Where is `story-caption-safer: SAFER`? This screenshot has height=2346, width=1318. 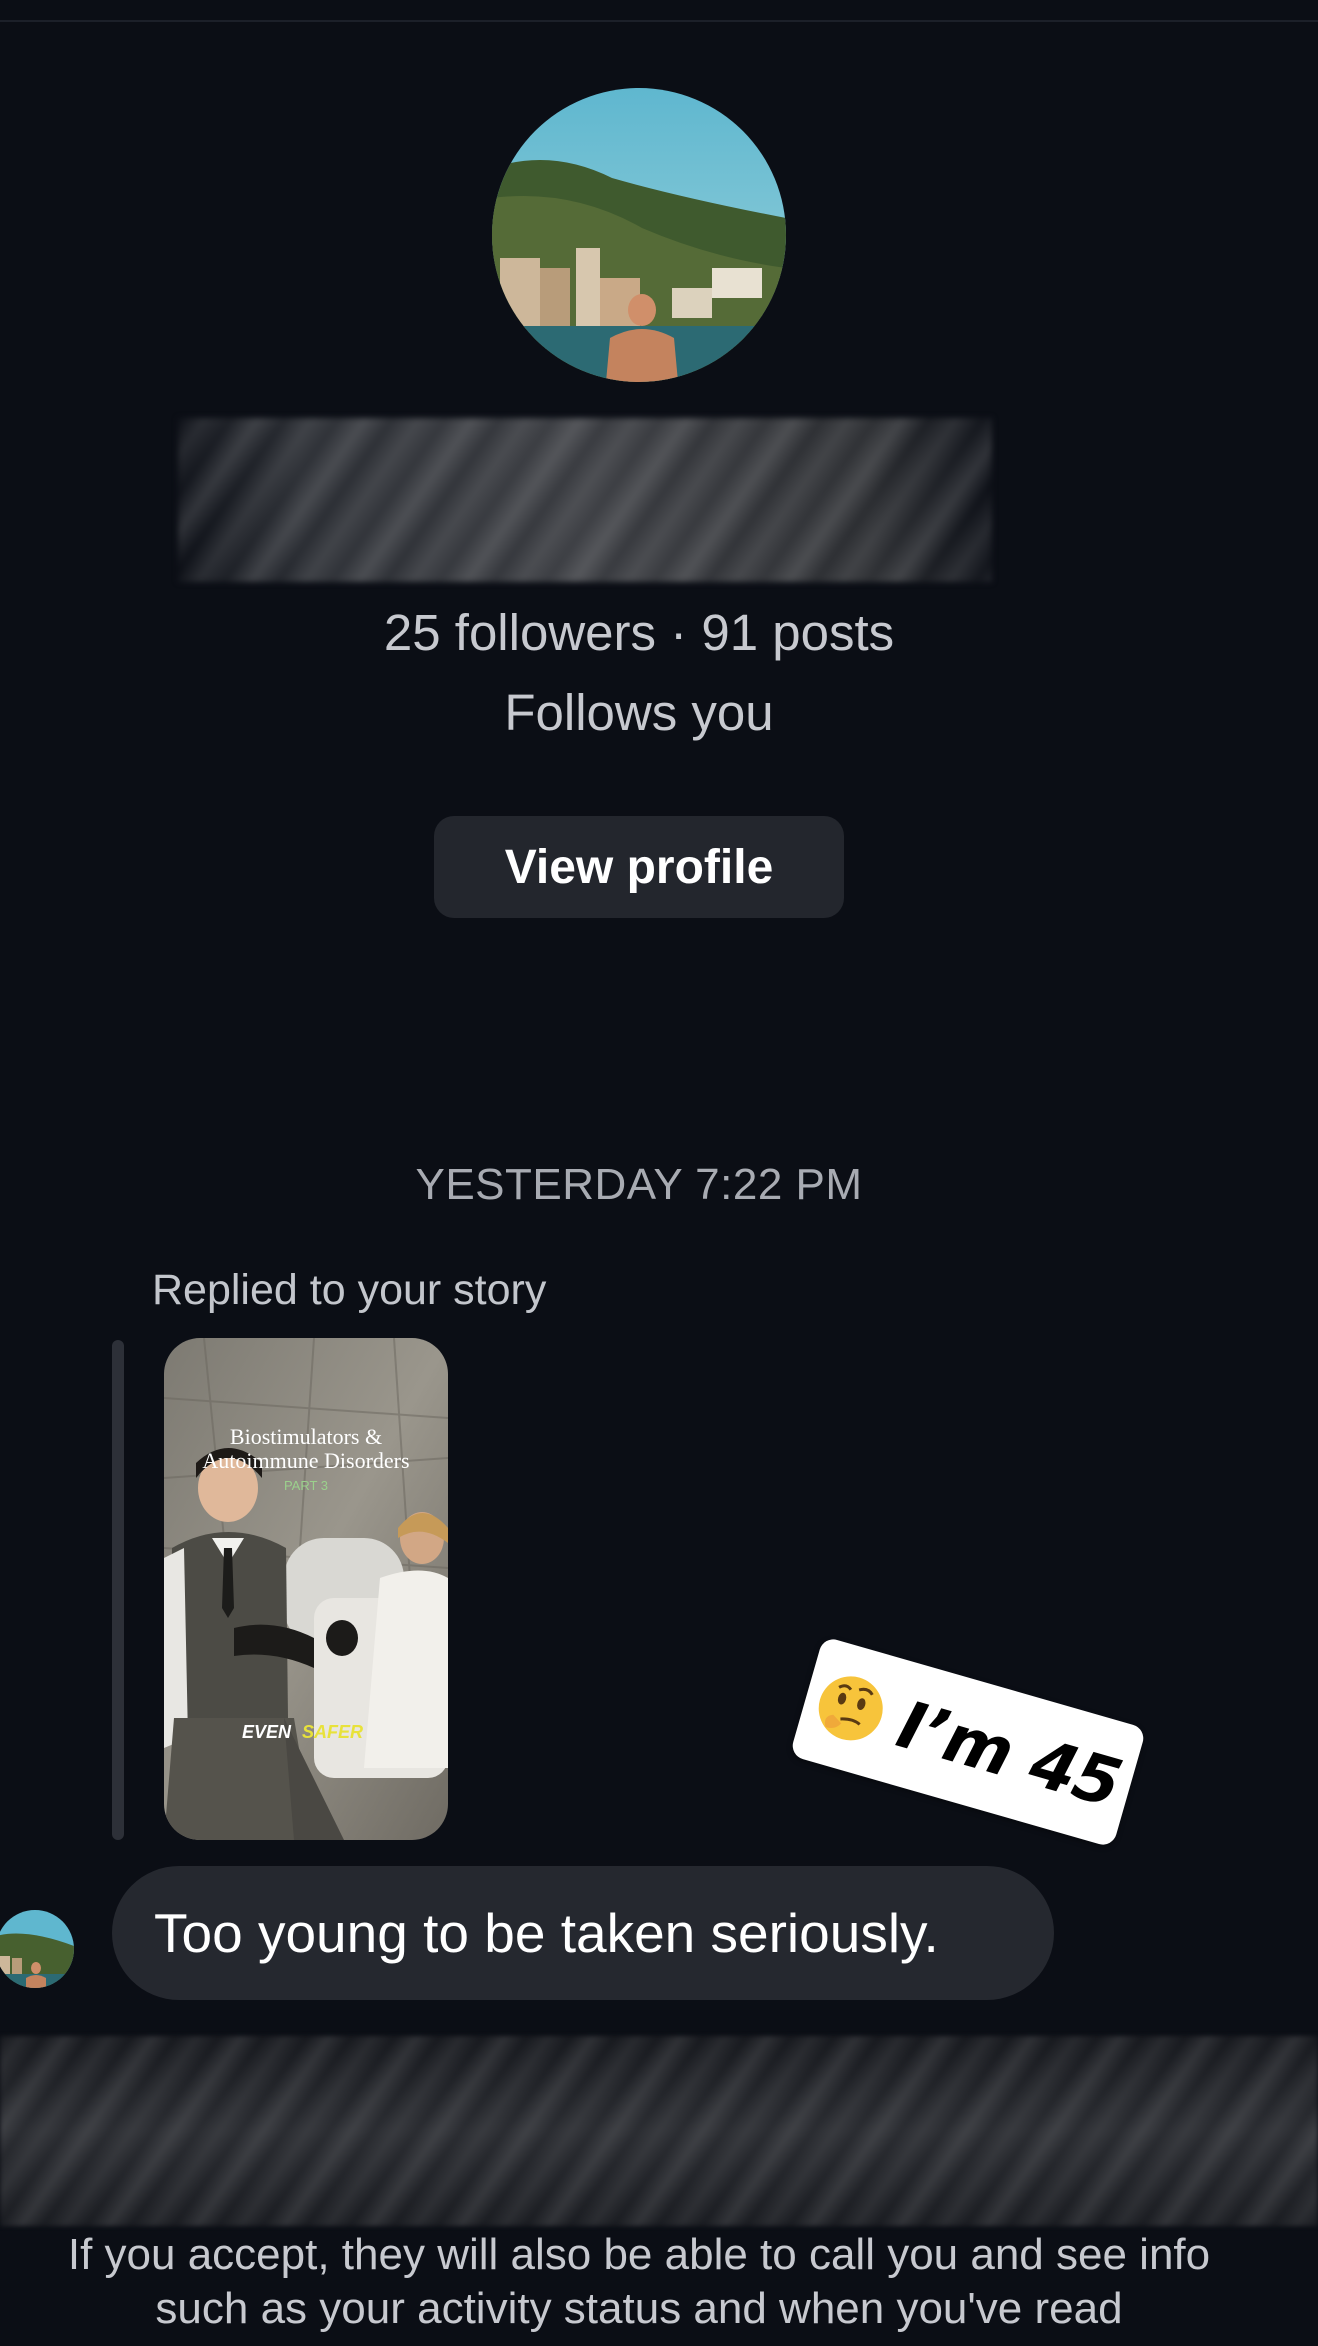
story-caption-safer: SAFER is located at coordinates (332, 1732).